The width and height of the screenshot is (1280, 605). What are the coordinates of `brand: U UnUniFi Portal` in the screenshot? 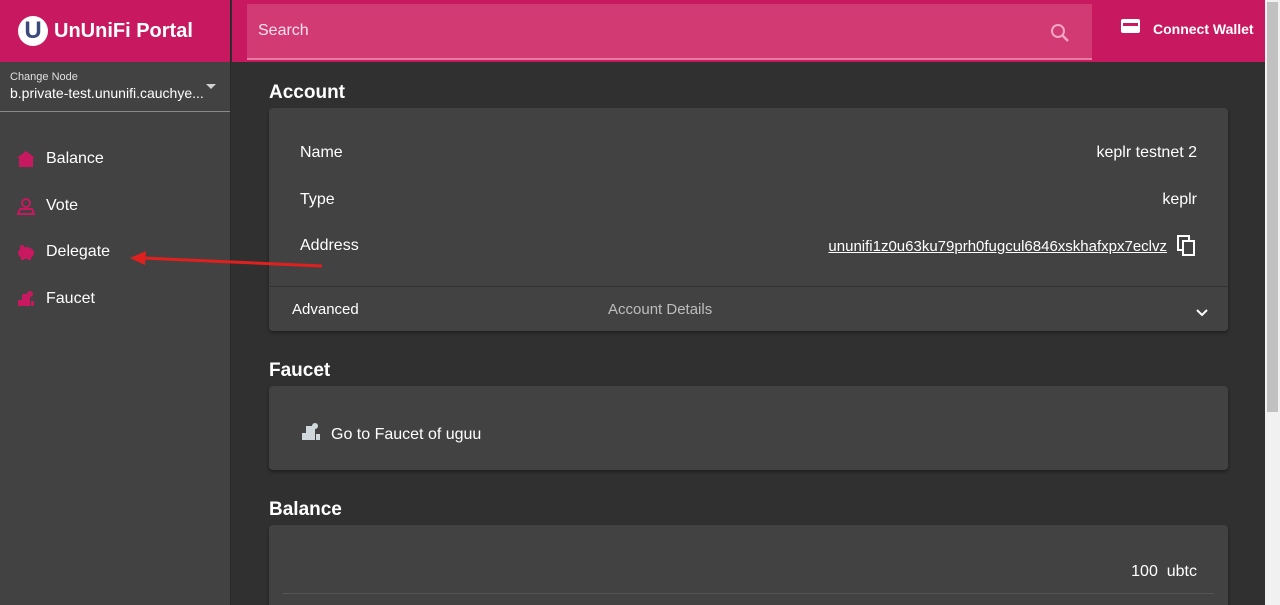 It's located at (115, 31).